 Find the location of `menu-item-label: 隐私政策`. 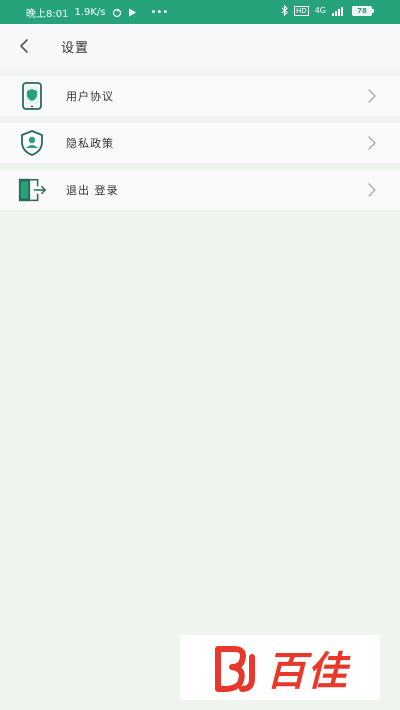

menu-item-label: 隐私政策 is located at coordinates (90, 143).